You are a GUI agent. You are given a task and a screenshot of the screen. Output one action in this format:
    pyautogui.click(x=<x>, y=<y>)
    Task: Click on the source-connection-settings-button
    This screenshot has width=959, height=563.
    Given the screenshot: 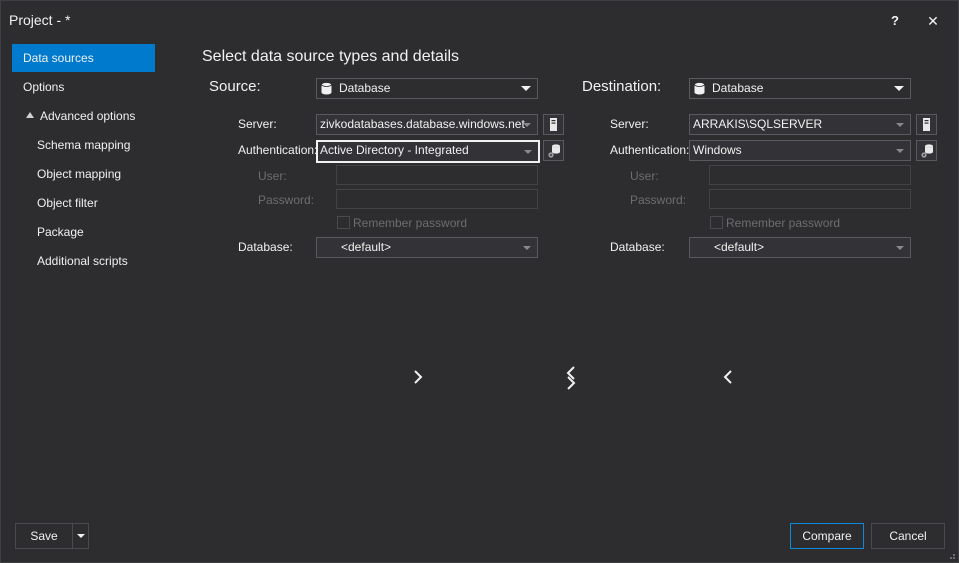 What is the action you would take?
    pyautogui.click(x=553, y=150)
    